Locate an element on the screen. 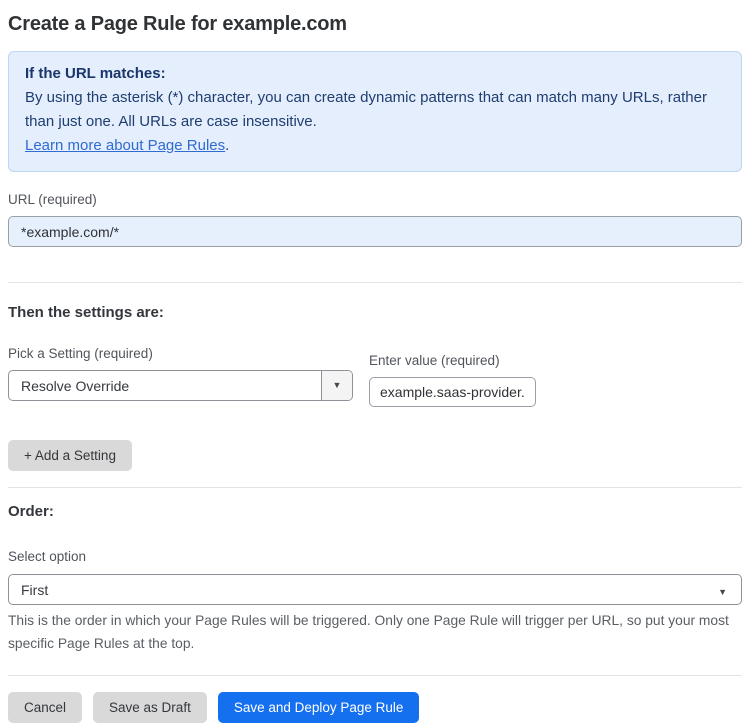  setting-value-label: Enter value (required) is located at coordinates (434, 360).